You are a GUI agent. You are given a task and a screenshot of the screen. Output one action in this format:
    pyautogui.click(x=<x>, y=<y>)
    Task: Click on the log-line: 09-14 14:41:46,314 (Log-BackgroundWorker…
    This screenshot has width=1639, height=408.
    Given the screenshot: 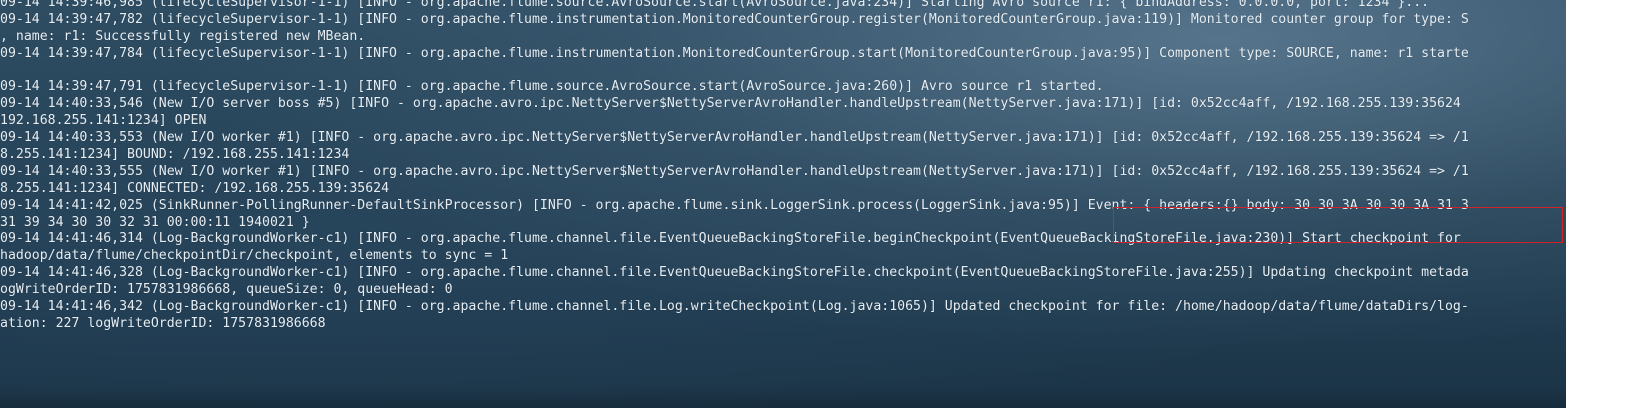 What is the action you would take?
    pyautogui.click(x=730, y=239)
    